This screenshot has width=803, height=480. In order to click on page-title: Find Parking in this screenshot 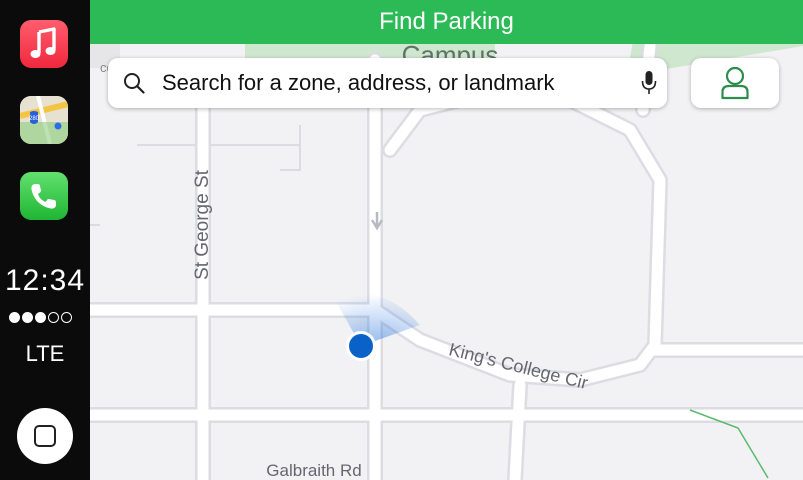, I will do `click(446, 22)`.